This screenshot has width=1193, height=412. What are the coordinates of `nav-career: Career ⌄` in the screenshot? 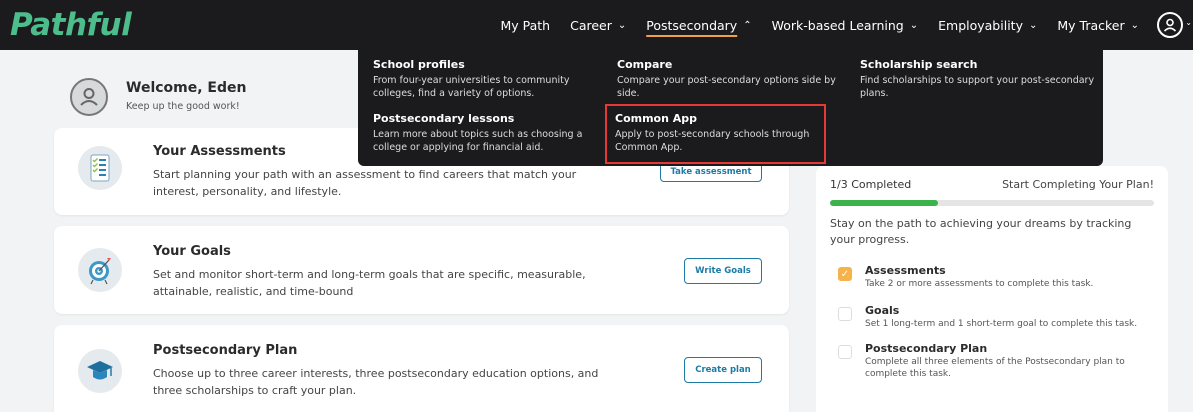 It's located at (598, 25).